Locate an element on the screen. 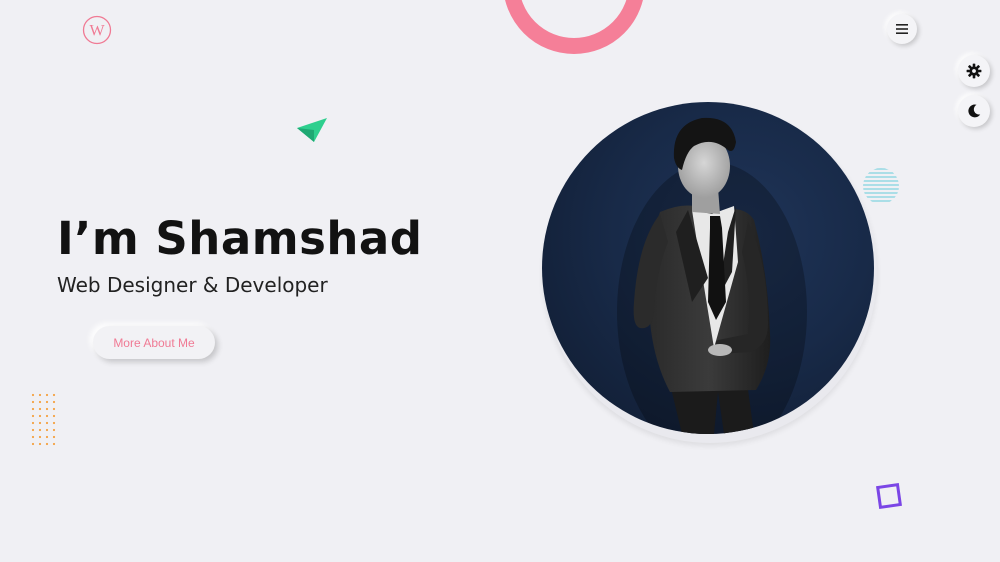 The image size is (1000, 562). hero-title: I’m Shamshad is located at coordinates (240, 238).